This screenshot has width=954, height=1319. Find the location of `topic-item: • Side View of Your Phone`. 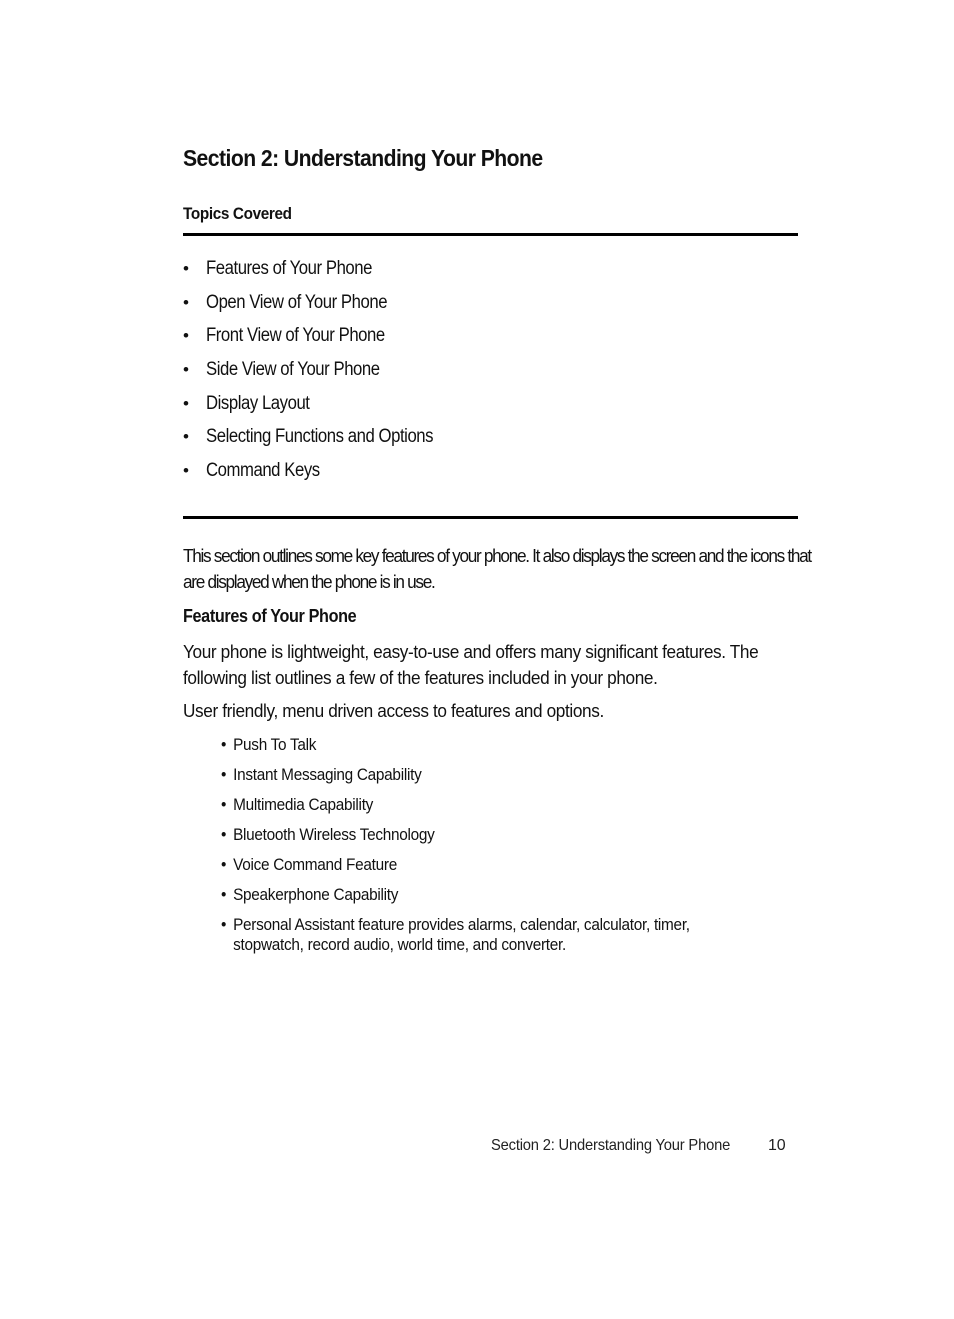

topic-item: • Side View of Your Phone is located at coordinates (323, 374).